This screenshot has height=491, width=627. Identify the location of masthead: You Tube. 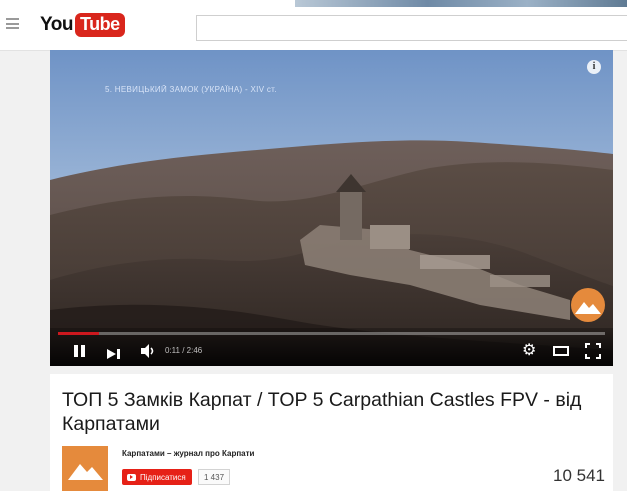
(313, 25).